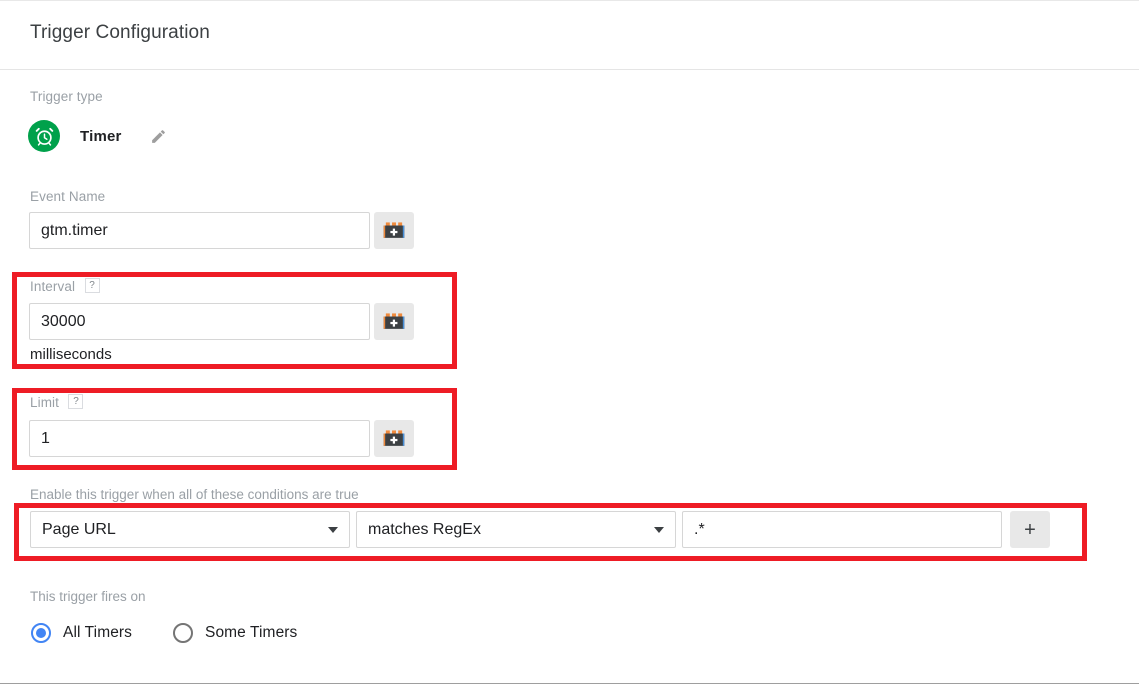 The image size is (1139, 693). Describe the element at coordinates (569, 683) in the screenshot. I see `bottom-divider` at that location.